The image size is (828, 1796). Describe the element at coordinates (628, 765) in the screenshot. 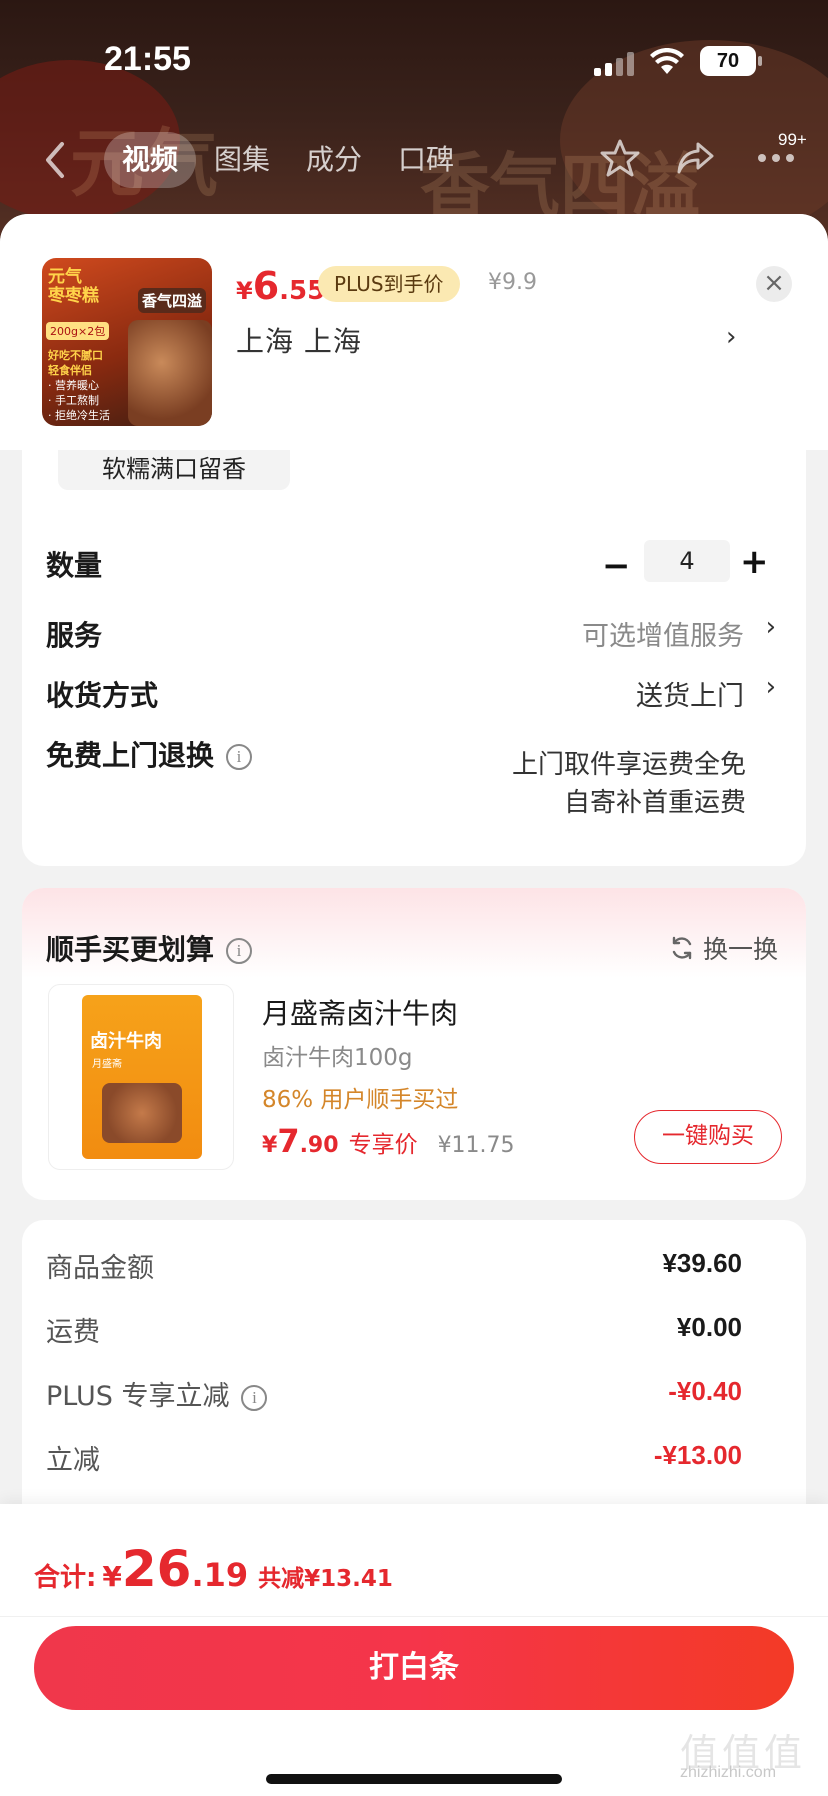

I see `free-return-line: 上门取件享运费全免` at that location.